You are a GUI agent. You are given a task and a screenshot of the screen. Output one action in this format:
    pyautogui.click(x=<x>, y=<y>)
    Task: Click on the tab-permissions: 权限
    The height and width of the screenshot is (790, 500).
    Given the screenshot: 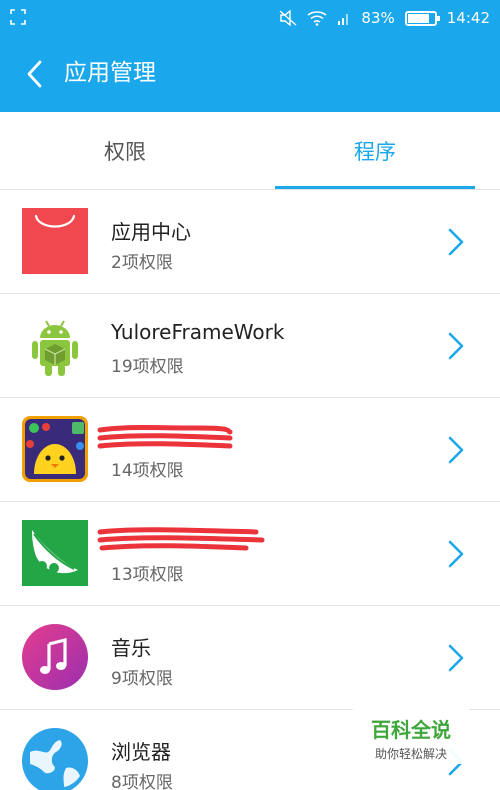 What is the action you would take?
    pyautogui.click(x=125, y=151)
    